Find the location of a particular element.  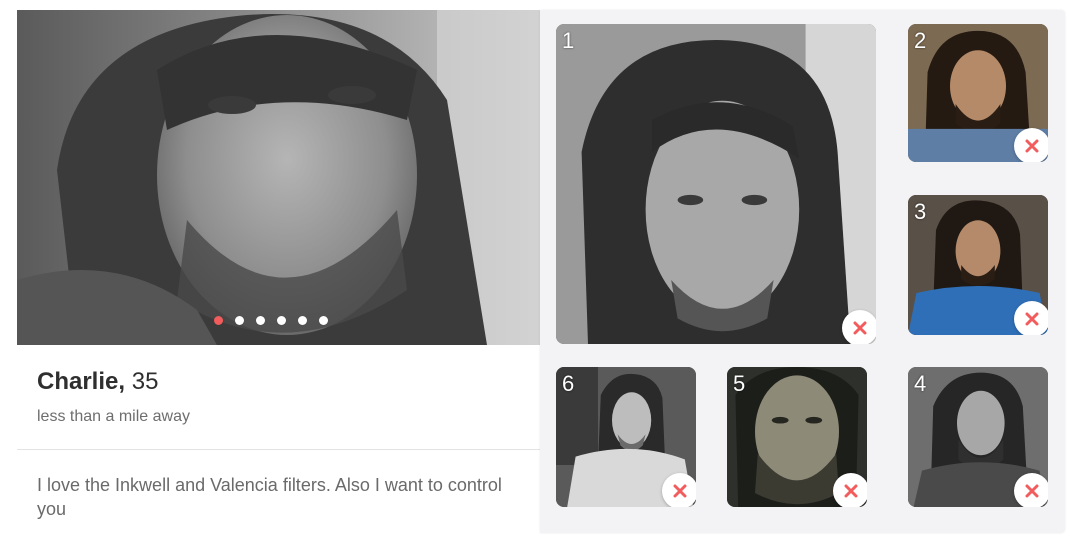

photo-slot-number: 6 is located at coordinates (568, 383).